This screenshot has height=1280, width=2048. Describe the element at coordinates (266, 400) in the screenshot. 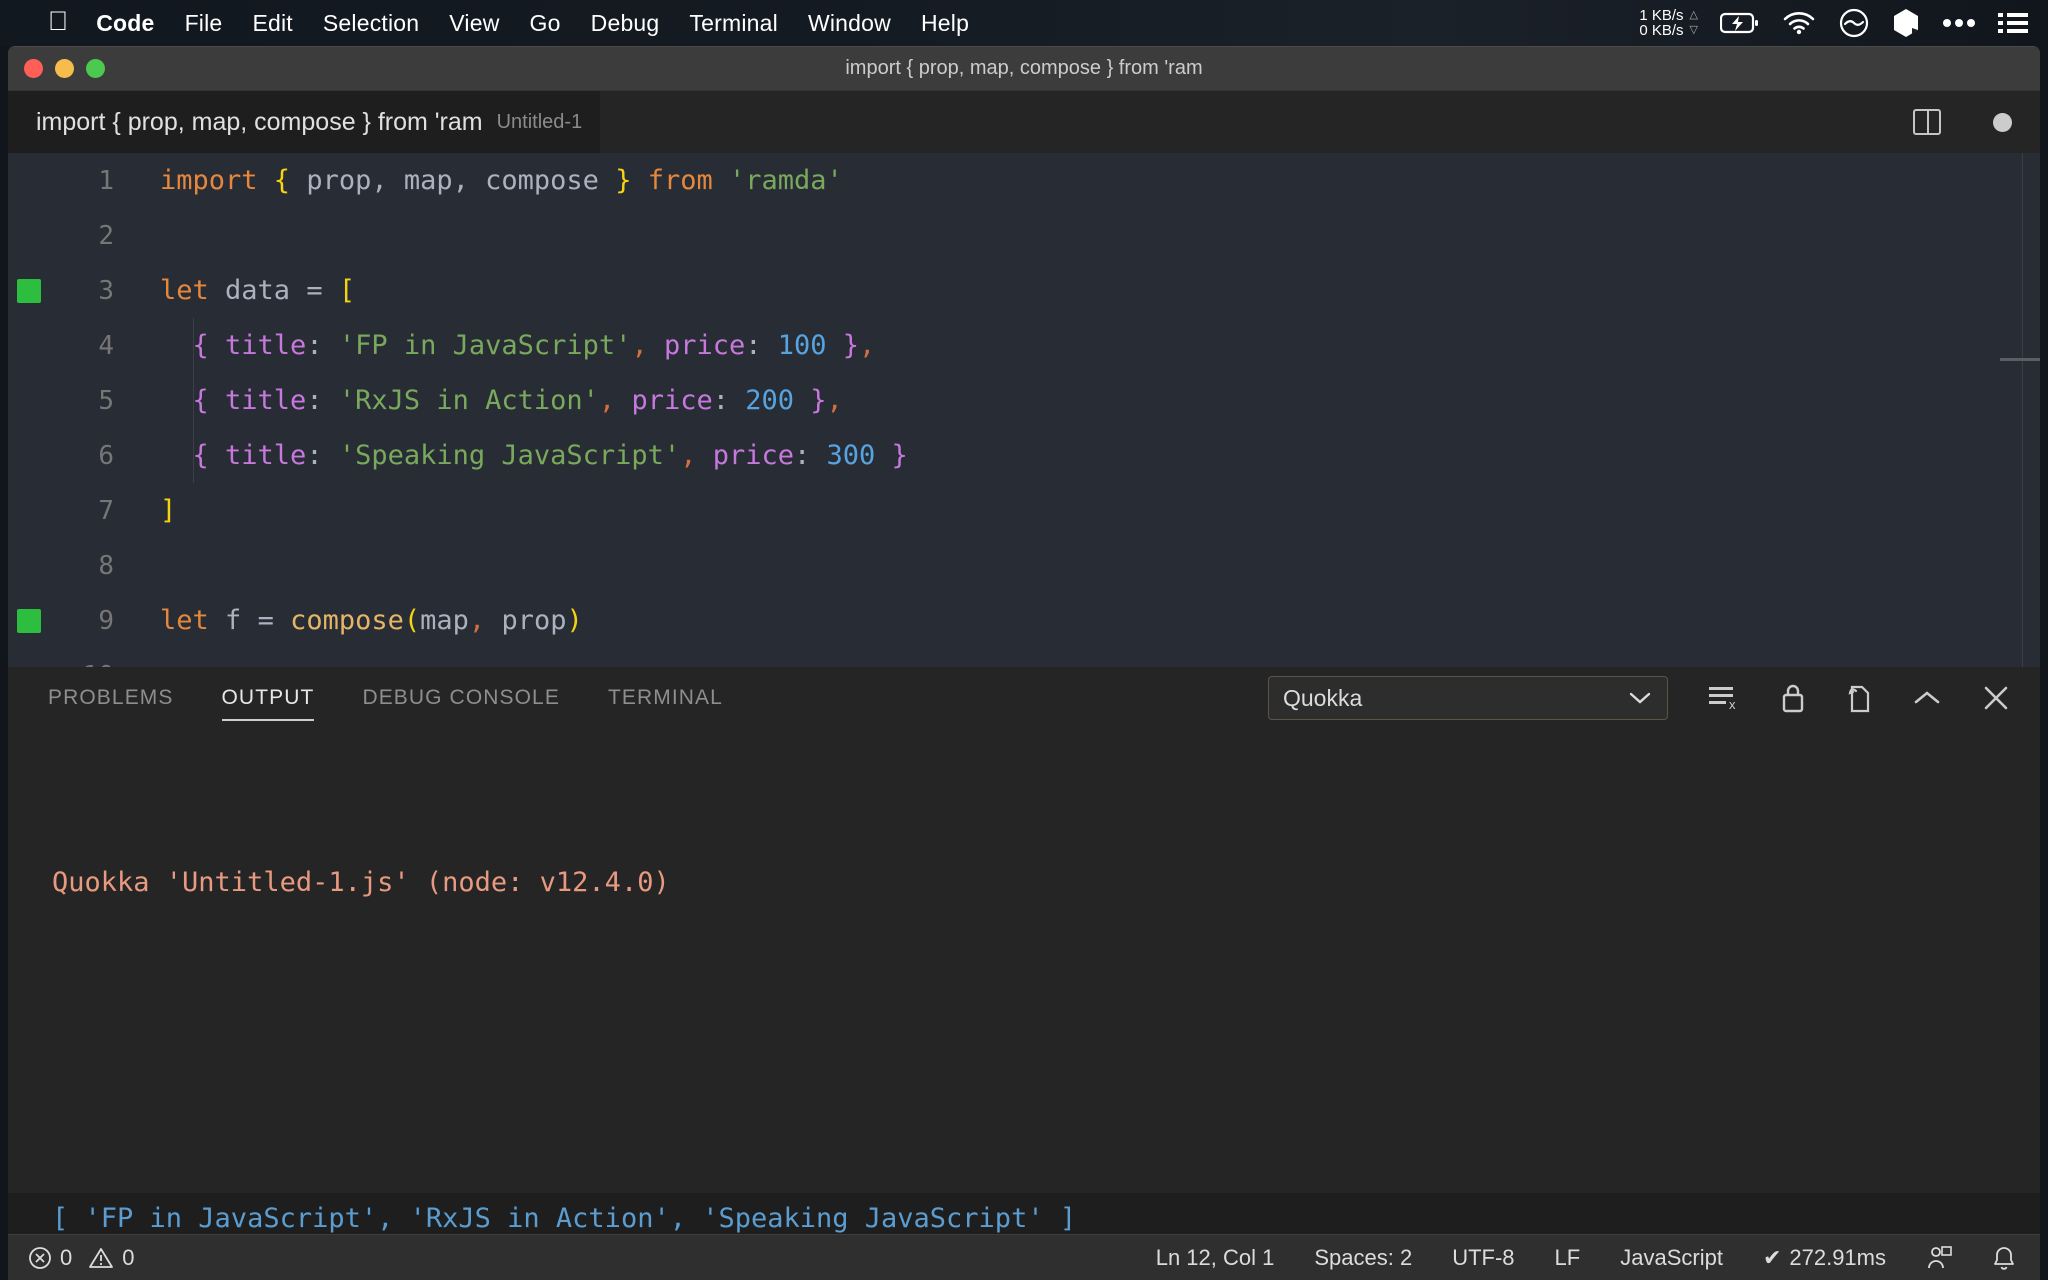

I see `token-property: title` at that location.